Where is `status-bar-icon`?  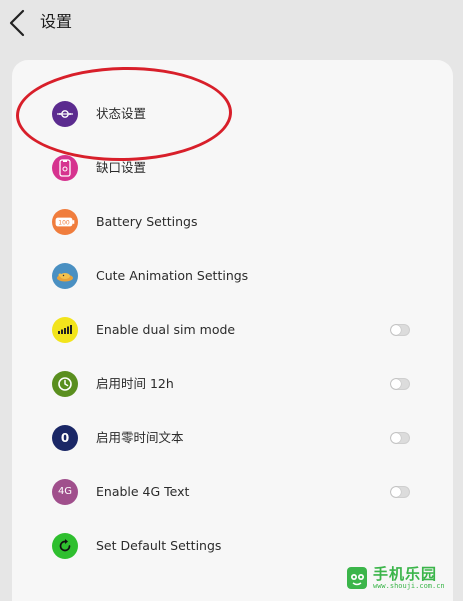 status-bar-icon is located at coordinates (65, 114).